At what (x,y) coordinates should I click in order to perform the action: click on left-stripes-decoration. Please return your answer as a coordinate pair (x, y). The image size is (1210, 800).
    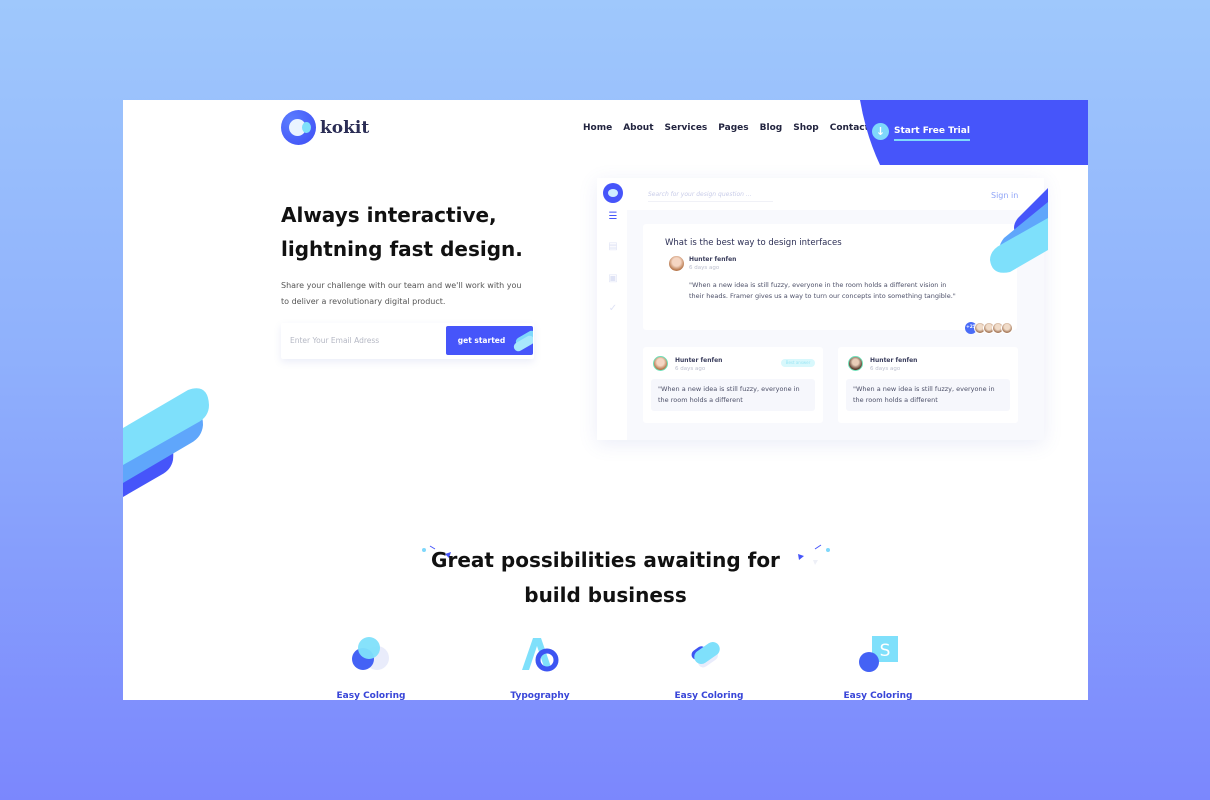
    Looking at the image, I should click on (166, 442).